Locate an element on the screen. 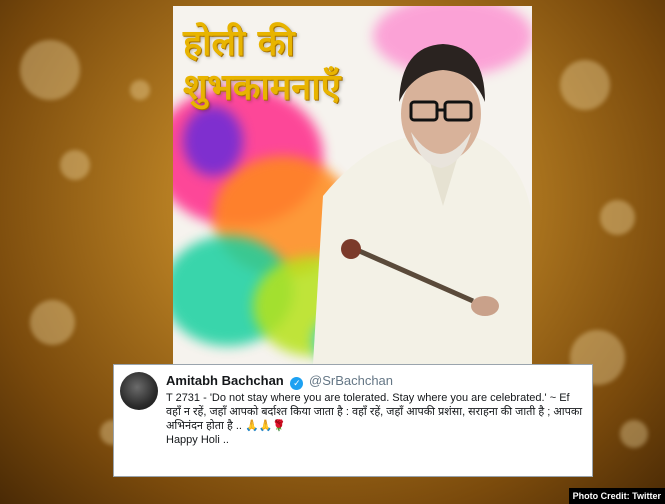  tweet-sign-off: Happy Holi .. is located at coordinates (197, 440).